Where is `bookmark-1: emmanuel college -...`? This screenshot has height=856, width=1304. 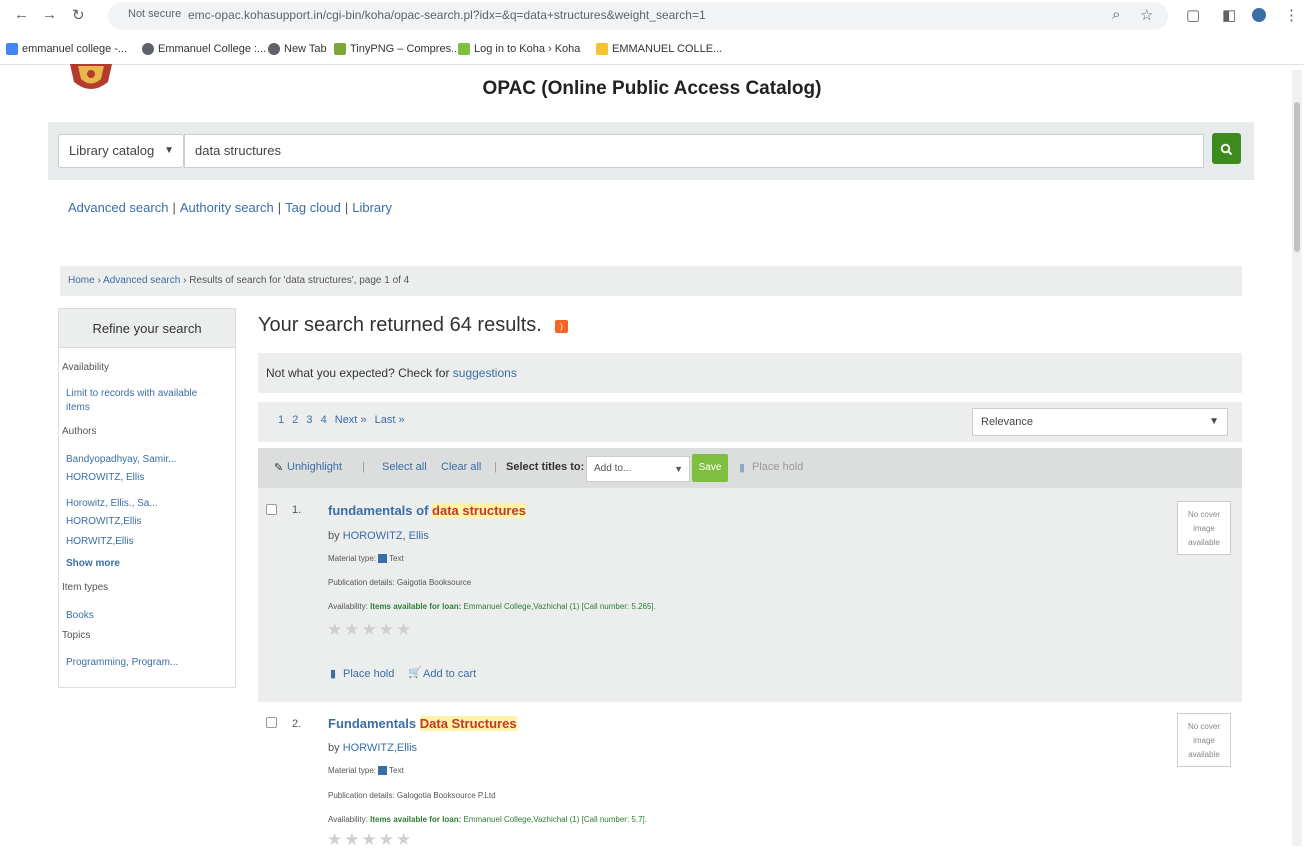 bookmark-1: emmanuel college -... is located at coordinates (66, 49).